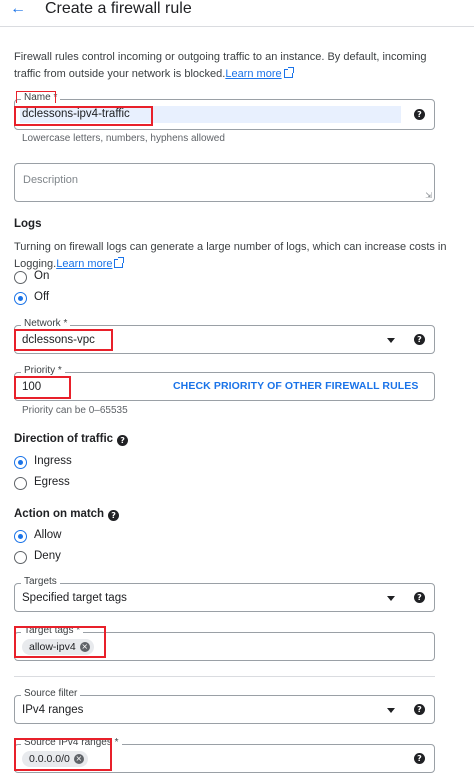 The height and width of the screenshot is (777, 474). I want to click on description-placeholder: Description, so click(51, 180).